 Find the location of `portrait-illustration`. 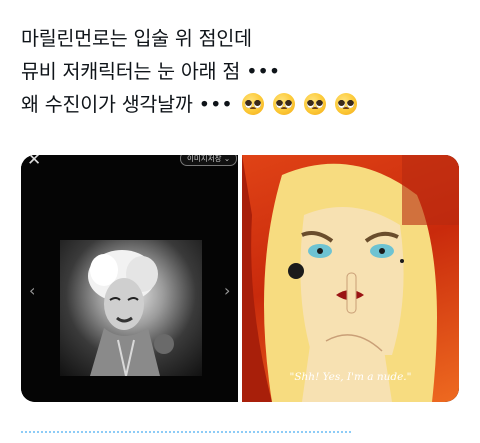

portrait-illustration is located at coordinates (131, 313).